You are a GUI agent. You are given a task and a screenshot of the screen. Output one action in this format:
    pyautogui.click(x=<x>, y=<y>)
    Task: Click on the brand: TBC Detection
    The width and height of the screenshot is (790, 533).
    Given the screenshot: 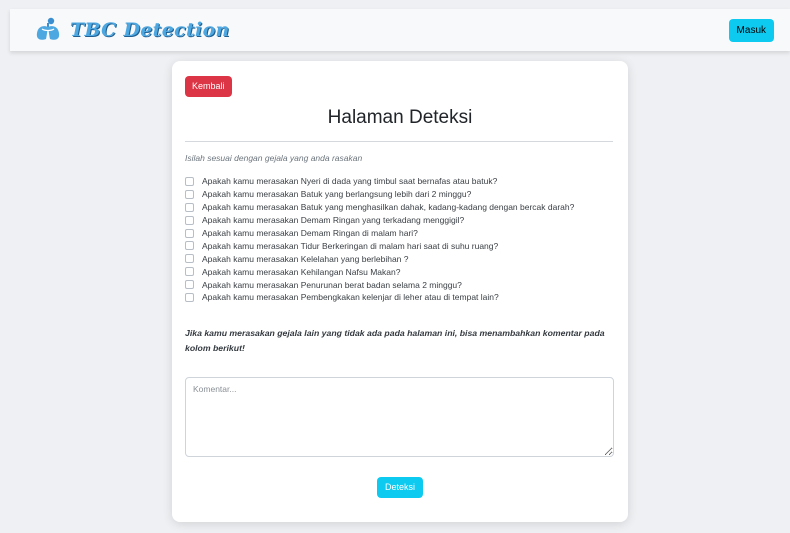 What is the action you would take?
    pyautogui.click(x=132, y=30)
    